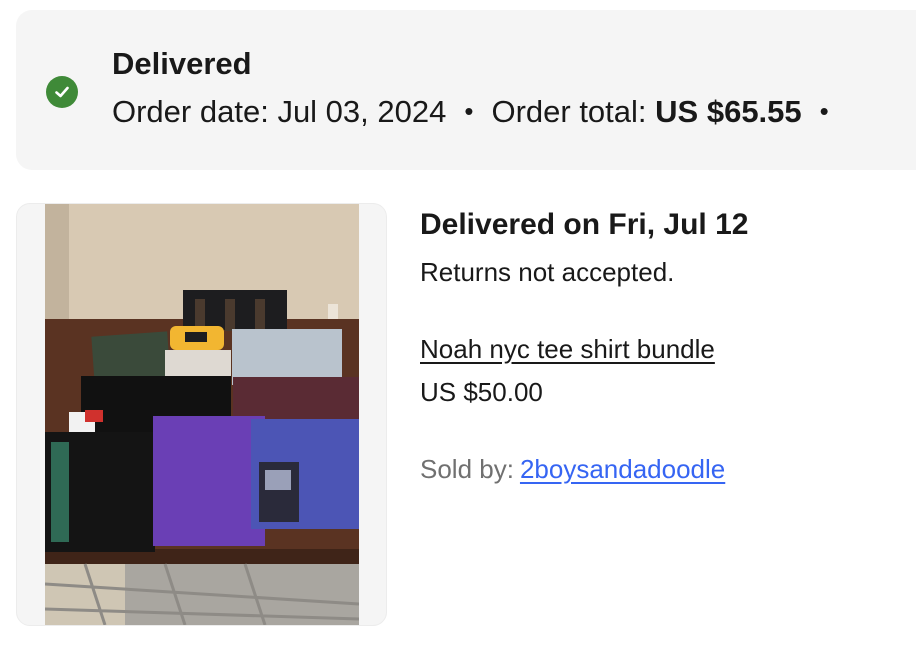 This screenshot has height=668, width=916. What do you see at coordinates (584, 224) in the screenshot?
I see `delivery-status: Delivered on Fri, Jul 12` at bounding box center [584, 224].